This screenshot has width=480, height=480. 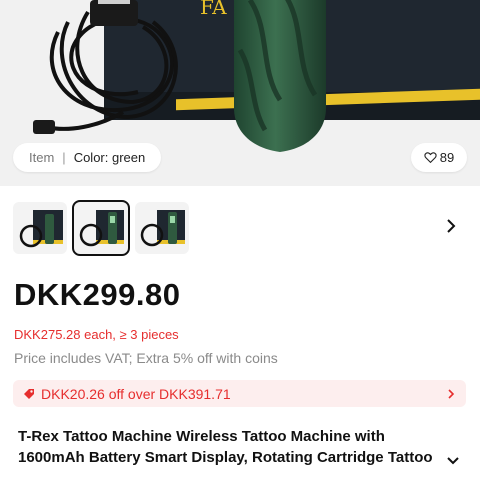 I want to click on thumbnail-item-selected, so click(x=101, y=228).